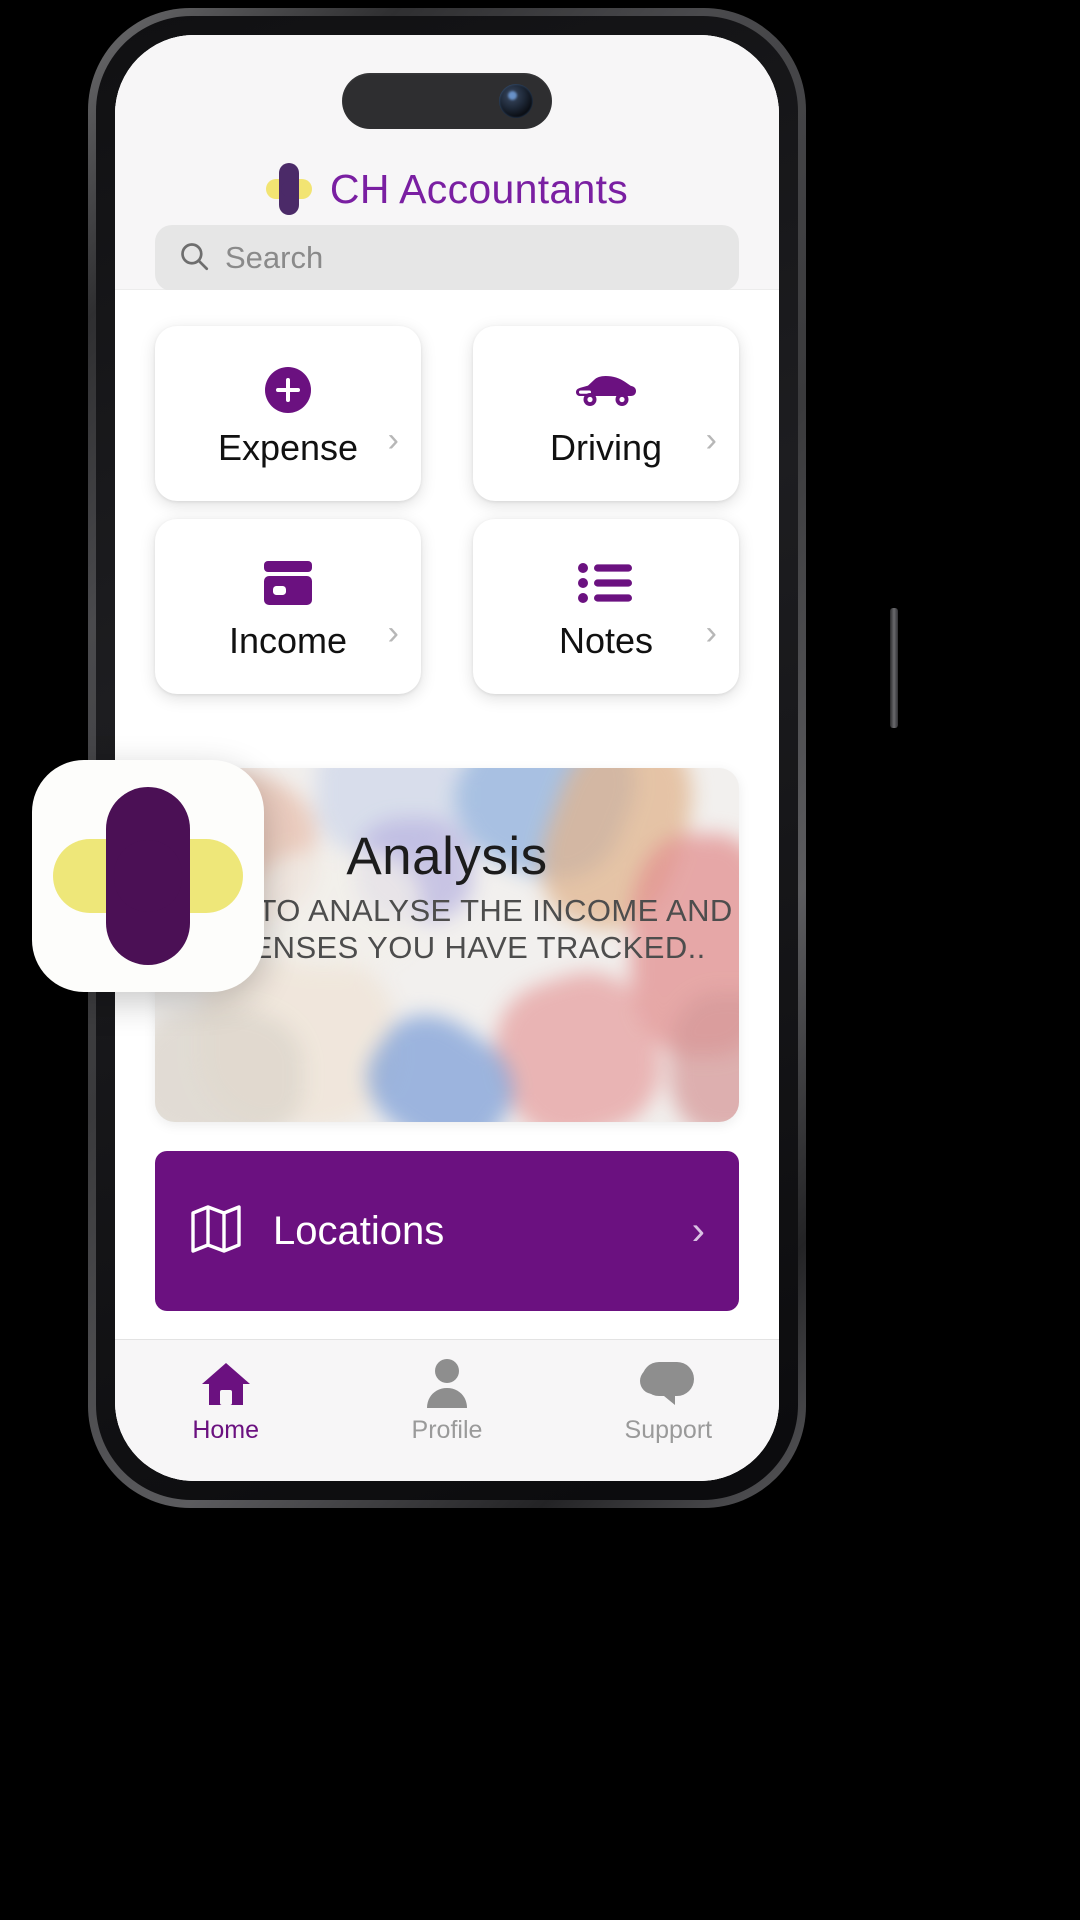 The image size is (1080, 1920). I want to click on flower-logo-icon, so click(288, 189).